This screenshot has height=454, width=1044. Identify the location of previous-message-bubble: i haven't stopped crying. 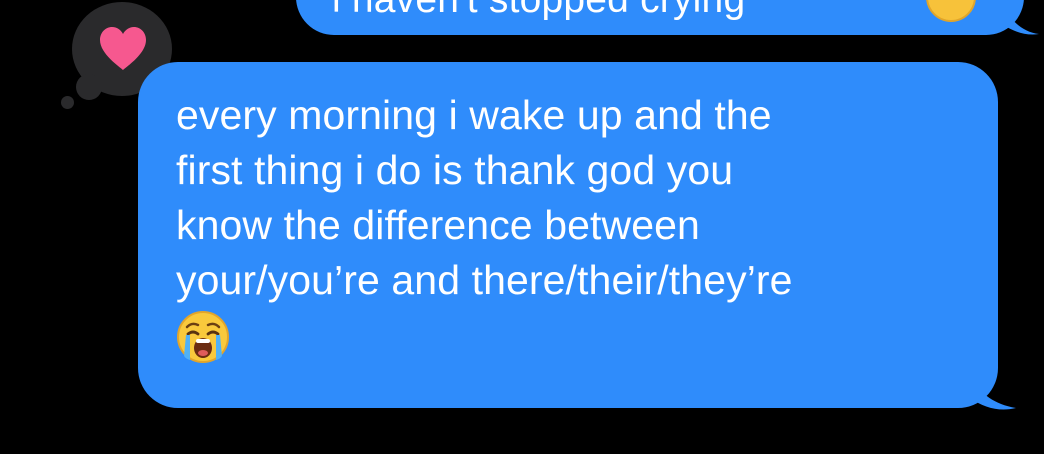
(660, 17).